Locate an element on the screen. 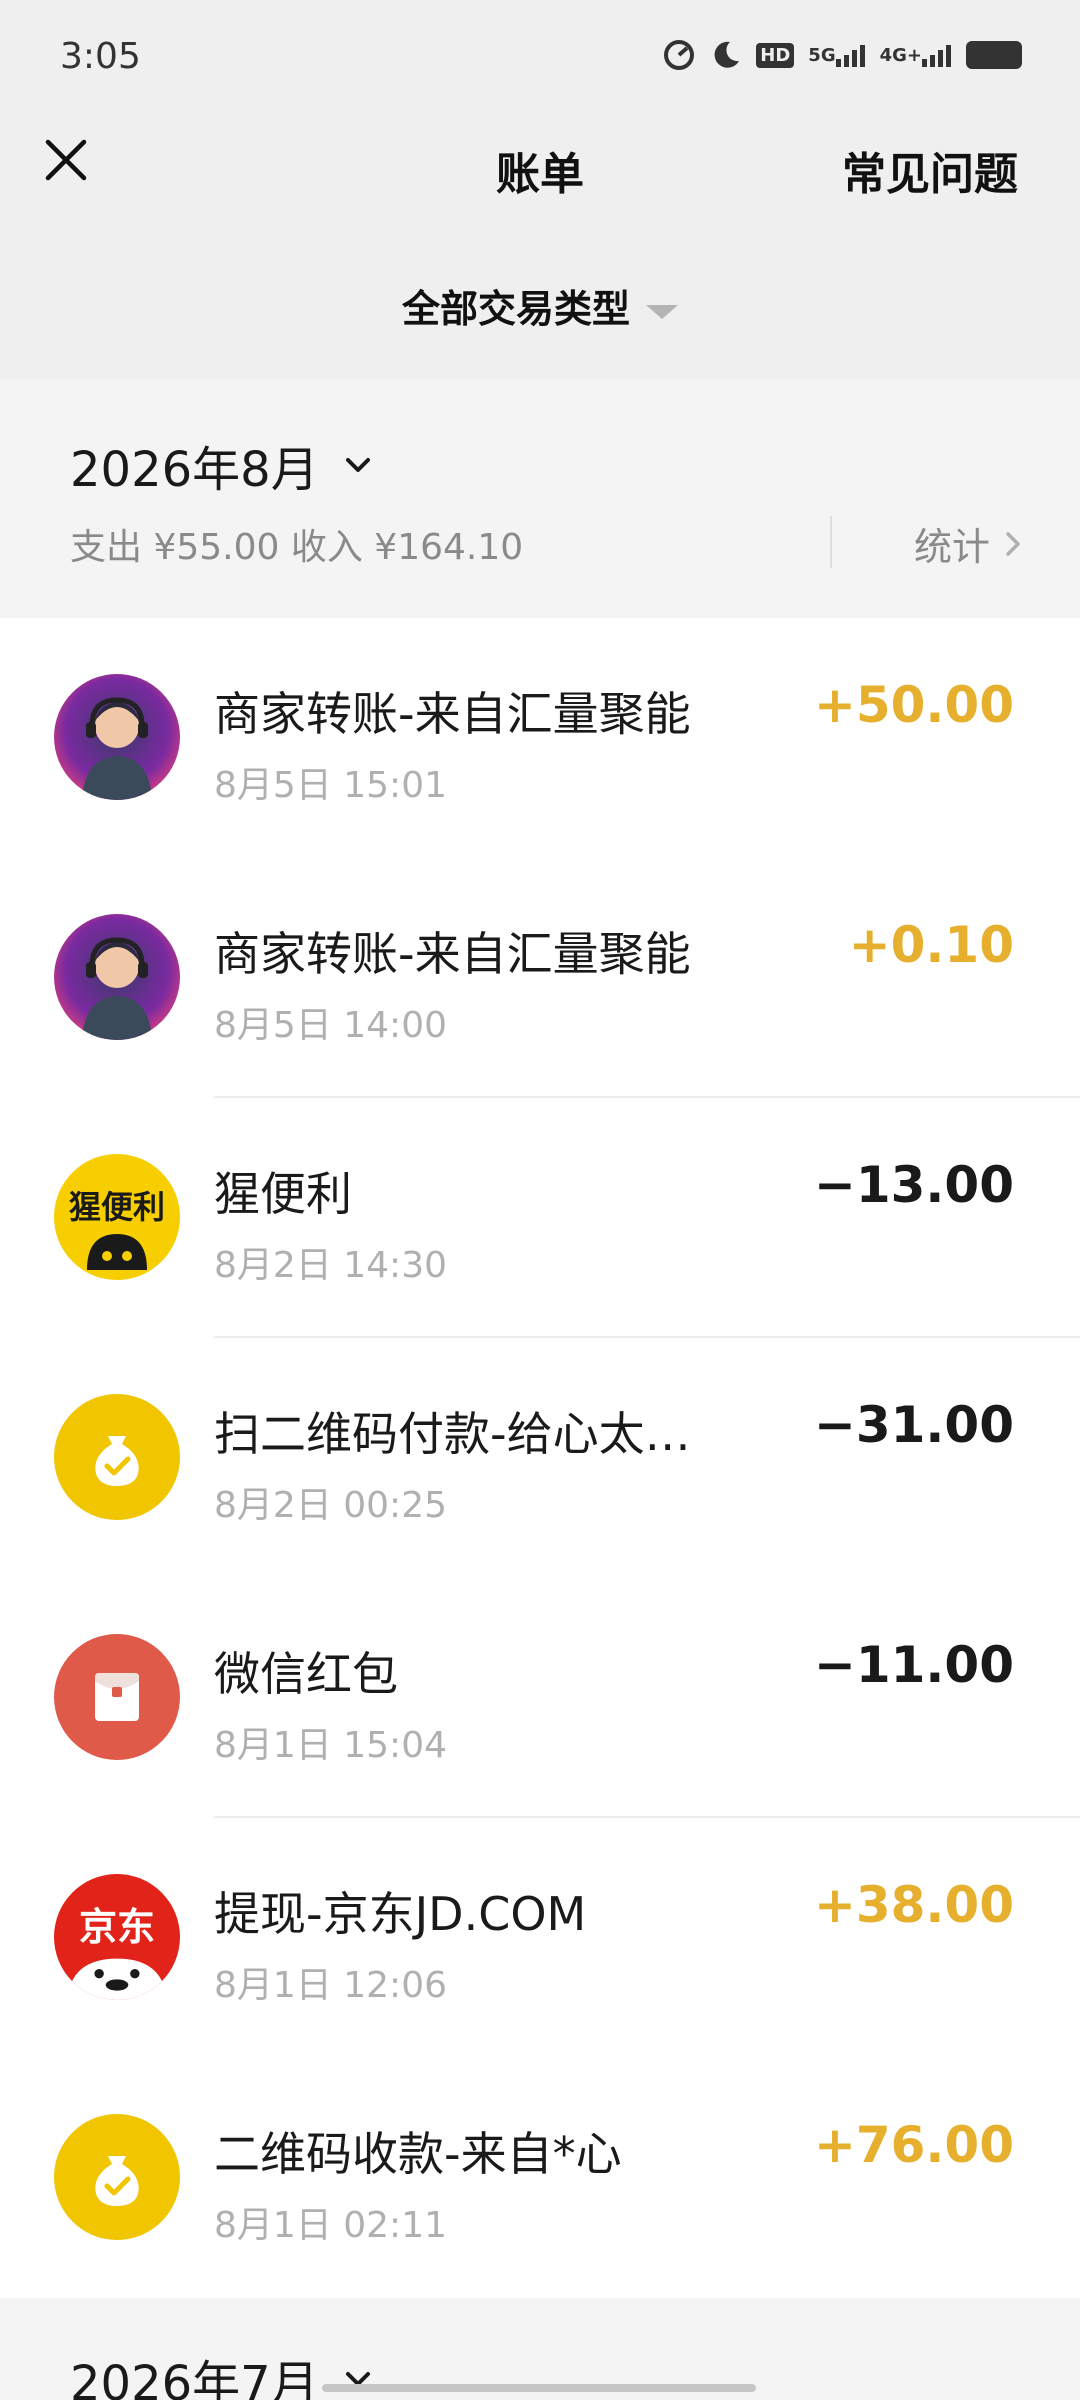  hd-icon: HD is located at coordinates (775, 55).